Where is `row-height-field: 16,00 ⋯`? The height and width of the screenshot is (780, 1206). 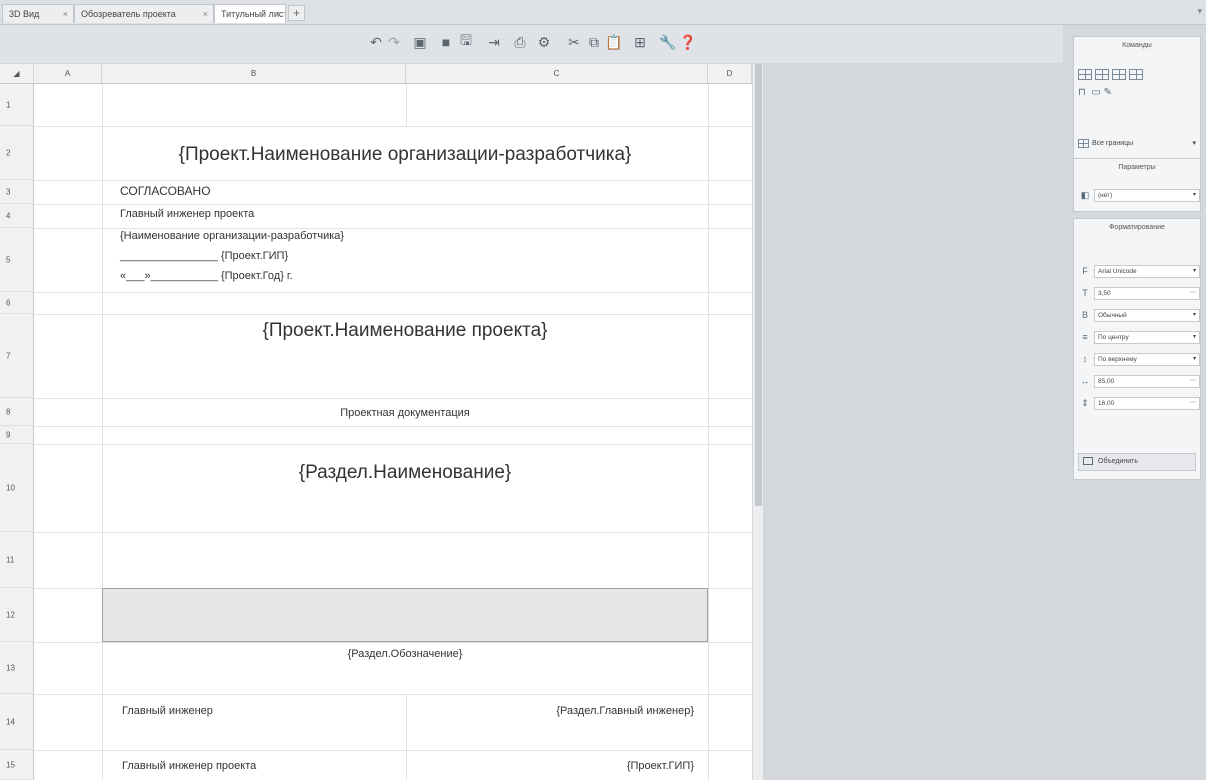 row-height-field: 16,00 ⋯ is located at coordinates (1147, 403).